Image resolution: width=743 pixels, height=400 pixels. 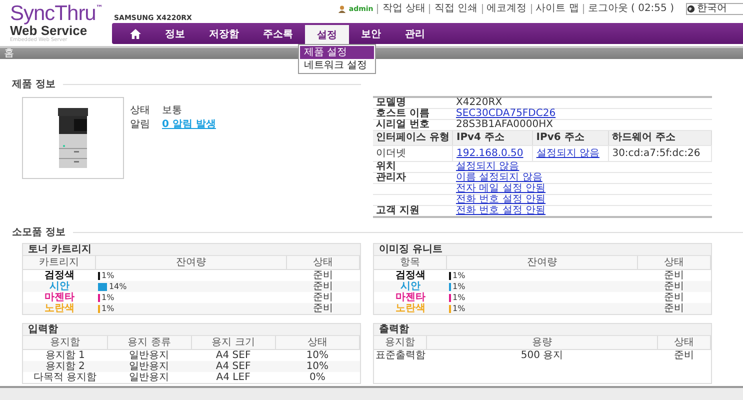 I want to click on table-cell: 다목적 용지함, so click(x=65, y=377).